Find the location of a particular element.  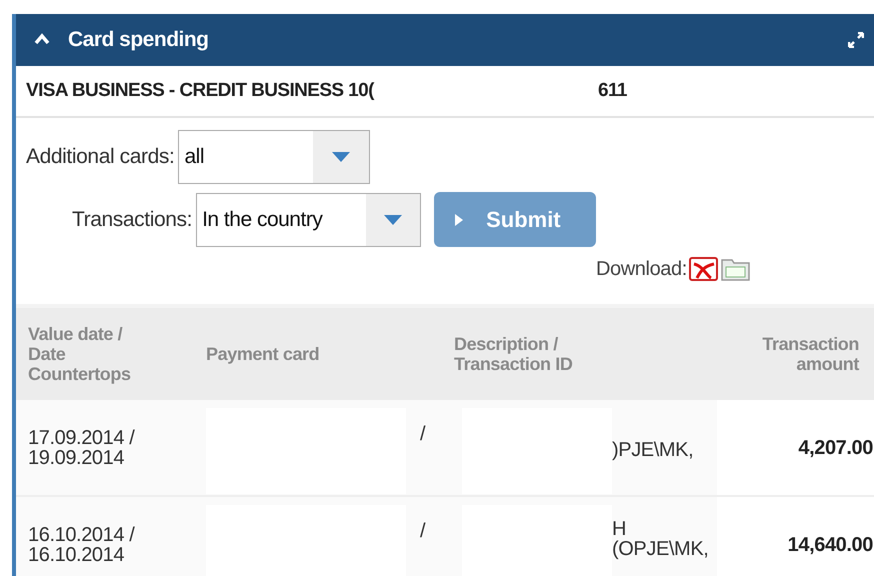

table-cell: 16.10.2014 / 16.10.2014 is located at coordinates (104, 536).